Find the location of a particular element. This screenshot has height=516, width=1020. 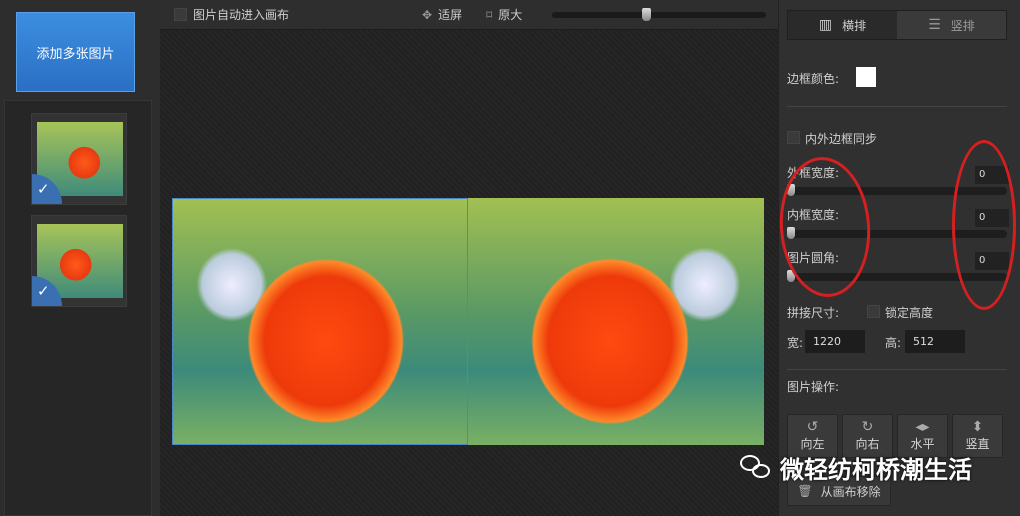

thumbnail-list: ✓ ✓ is located at coordinates (78, 308).